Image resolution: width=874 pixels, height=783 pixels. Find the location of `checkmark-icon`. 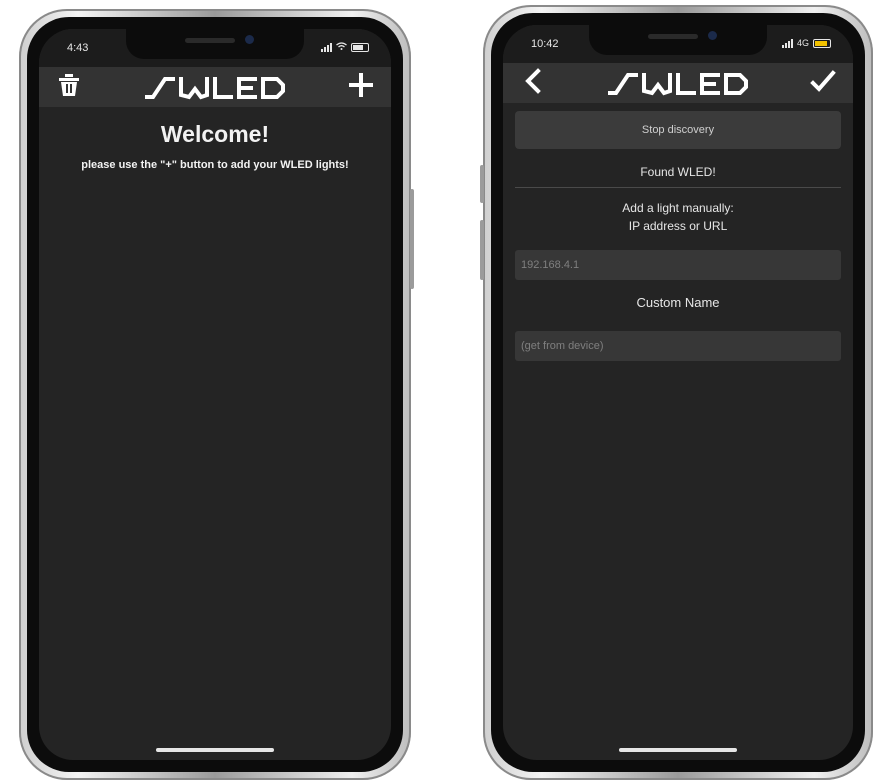

checkmark-icon is located at coordinates (823, 83).